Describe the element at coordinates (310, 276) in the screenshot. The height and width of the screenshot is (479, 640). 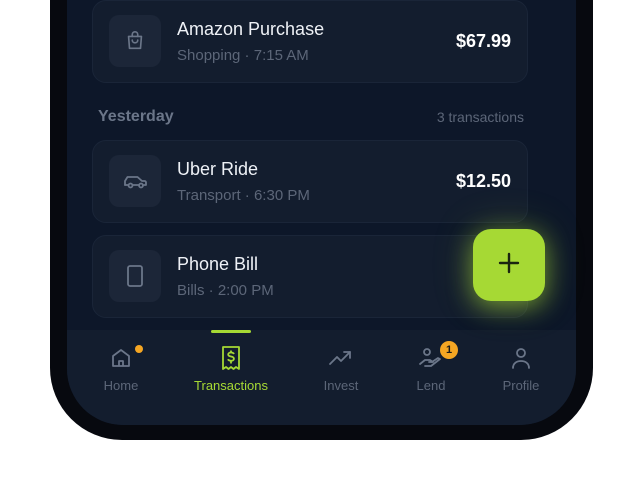
I see `transaction-card: Phone Bill Bills · 2:00 PM $4` at that location.